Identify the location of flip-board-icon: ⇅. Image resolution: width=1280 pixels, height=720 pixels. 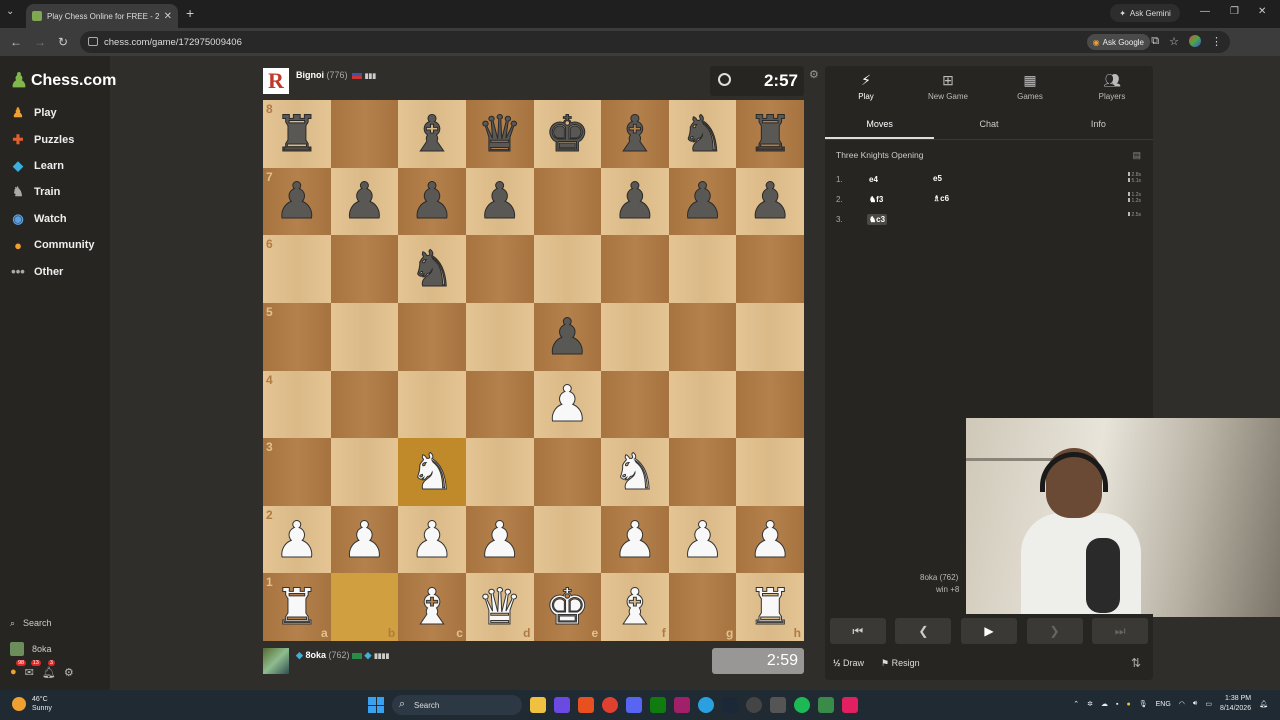
(1136, 663).